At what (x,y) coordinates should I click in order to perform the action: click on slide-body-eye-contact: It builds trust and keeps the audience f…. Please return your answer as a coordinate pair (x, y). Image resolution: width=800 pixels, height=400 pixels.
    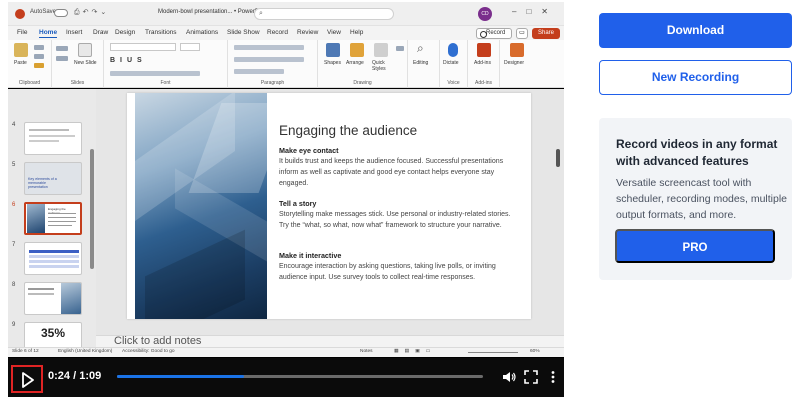
    Looking at the image, I should click on (391, 172).